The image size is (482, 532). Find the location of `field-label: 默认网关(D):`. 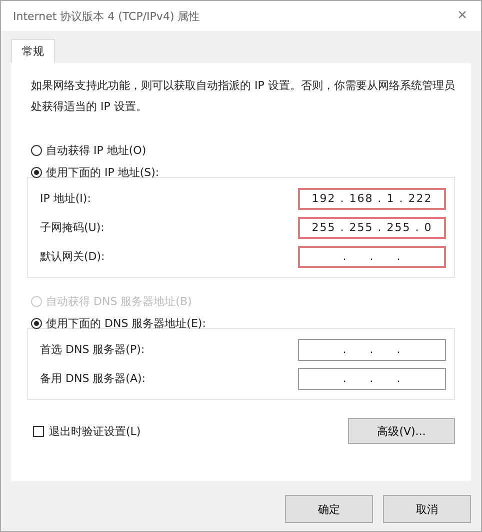

field-label: 默认网关(D): is located at coordinates (72, 256).